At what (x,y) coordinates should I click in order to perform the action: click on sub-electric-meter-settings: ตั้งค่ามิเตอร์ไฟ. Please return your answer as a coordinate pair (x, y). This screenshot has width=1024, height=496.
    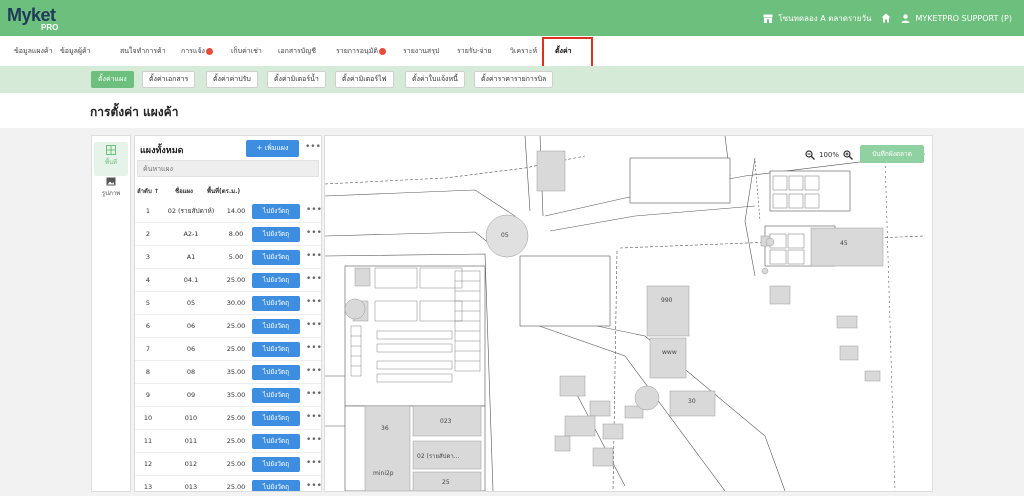
    Looking at the image, I should click on (364, 79).